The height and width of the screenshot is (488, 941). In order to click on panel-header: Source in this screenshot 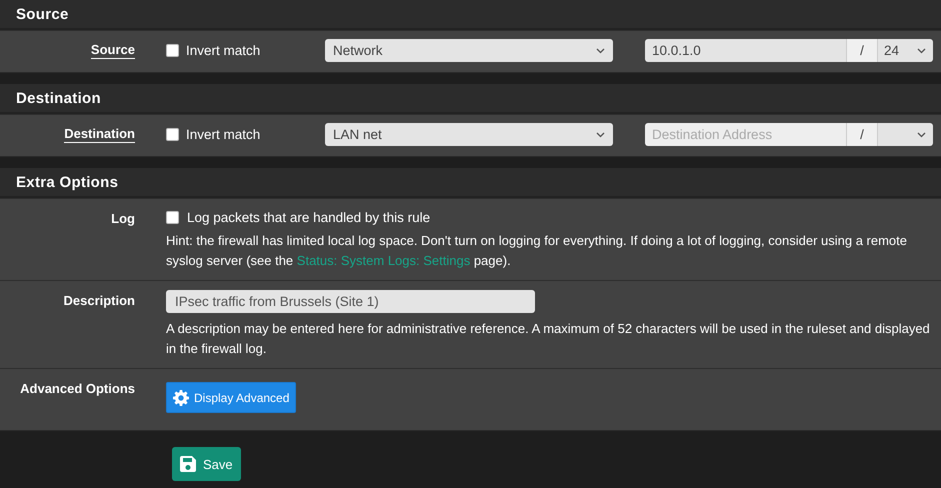, I will do `click(470, 15)`.